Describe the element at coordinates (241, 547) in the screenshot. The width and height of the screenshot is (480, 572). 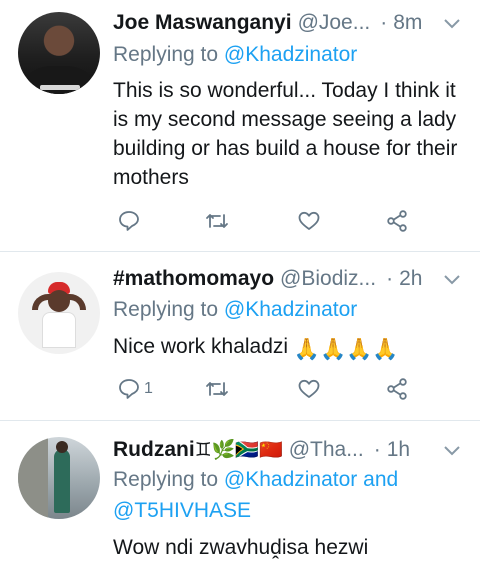
I see `tweet-text: Wow ndi zwavhuḓisa hezwi` at that location.